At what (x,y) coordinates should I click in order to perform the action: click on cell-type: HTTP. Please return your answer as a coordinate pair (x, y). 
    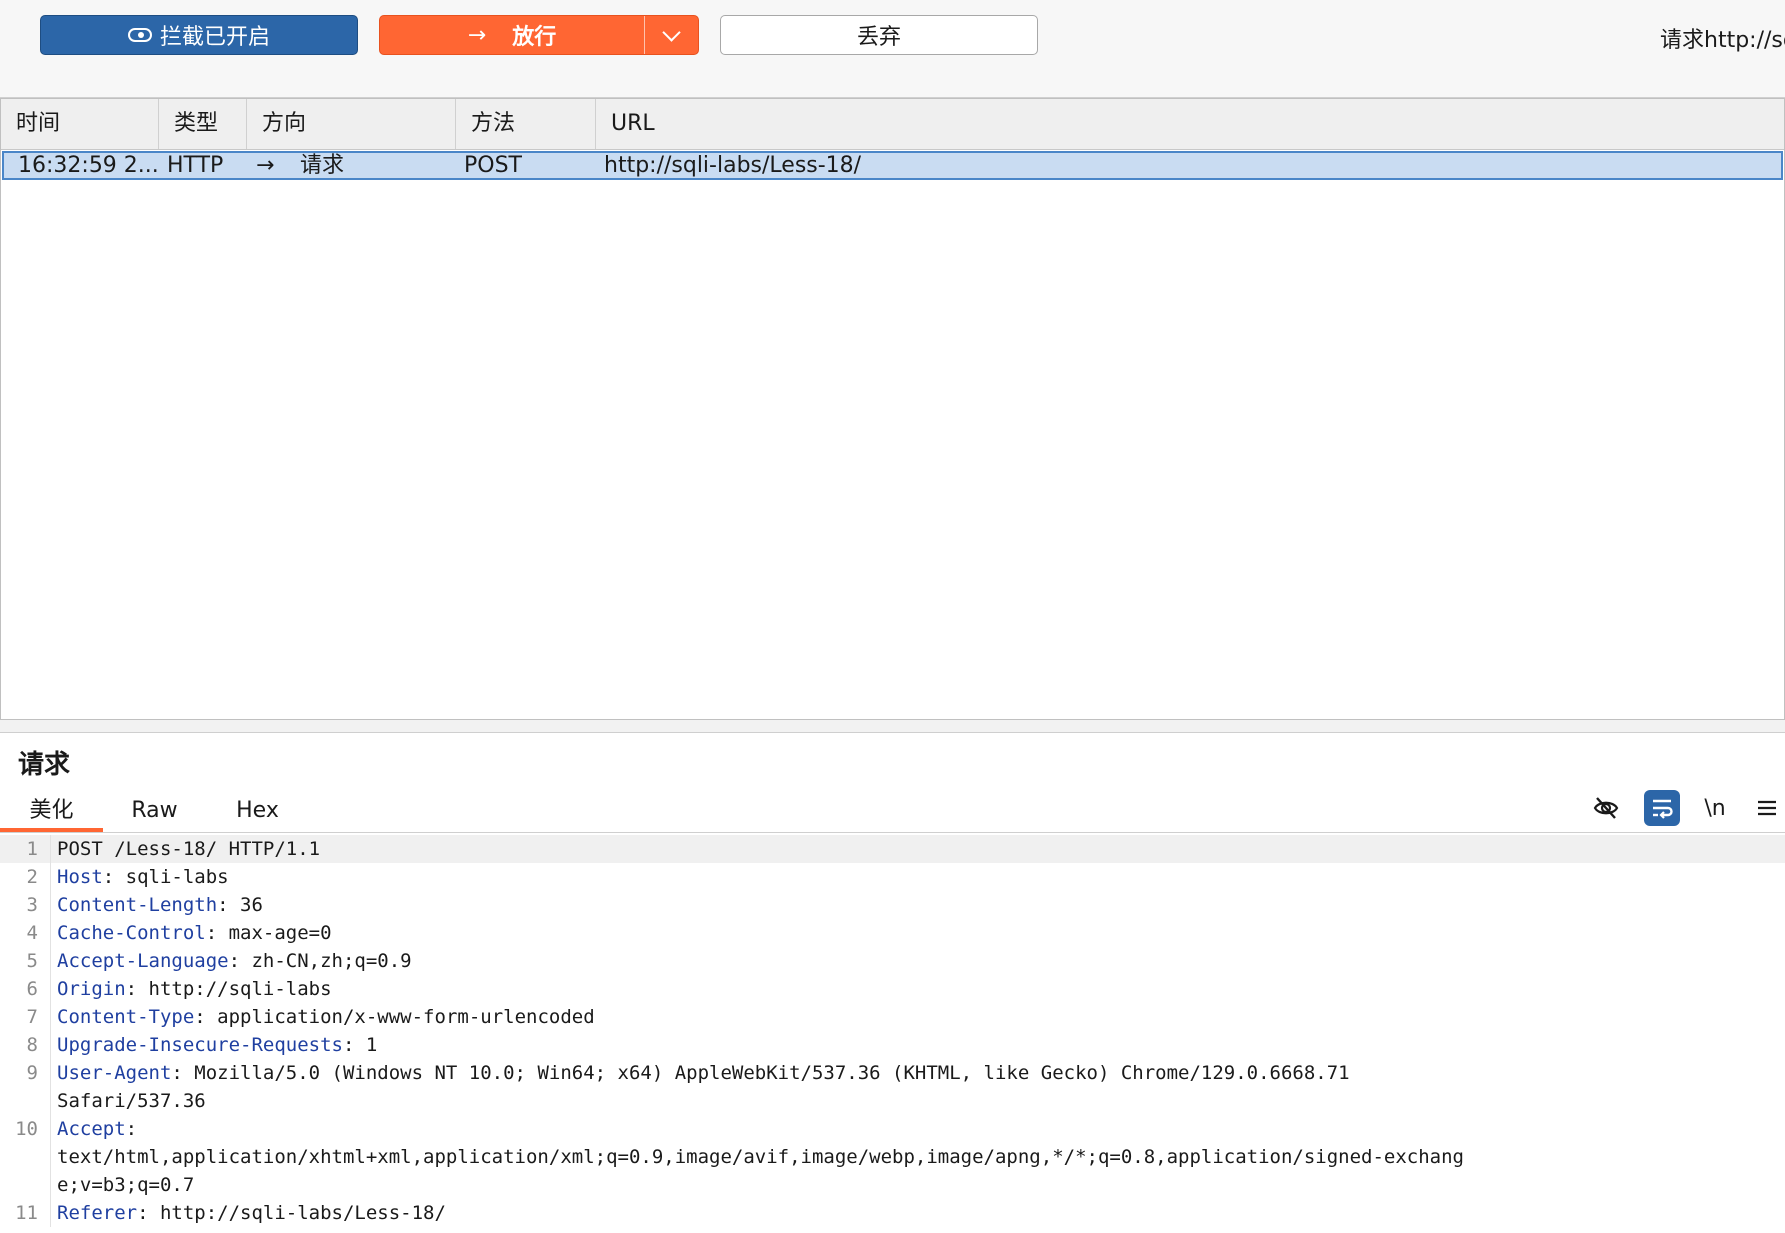
    Looking at the image, I should click on (195, 165).